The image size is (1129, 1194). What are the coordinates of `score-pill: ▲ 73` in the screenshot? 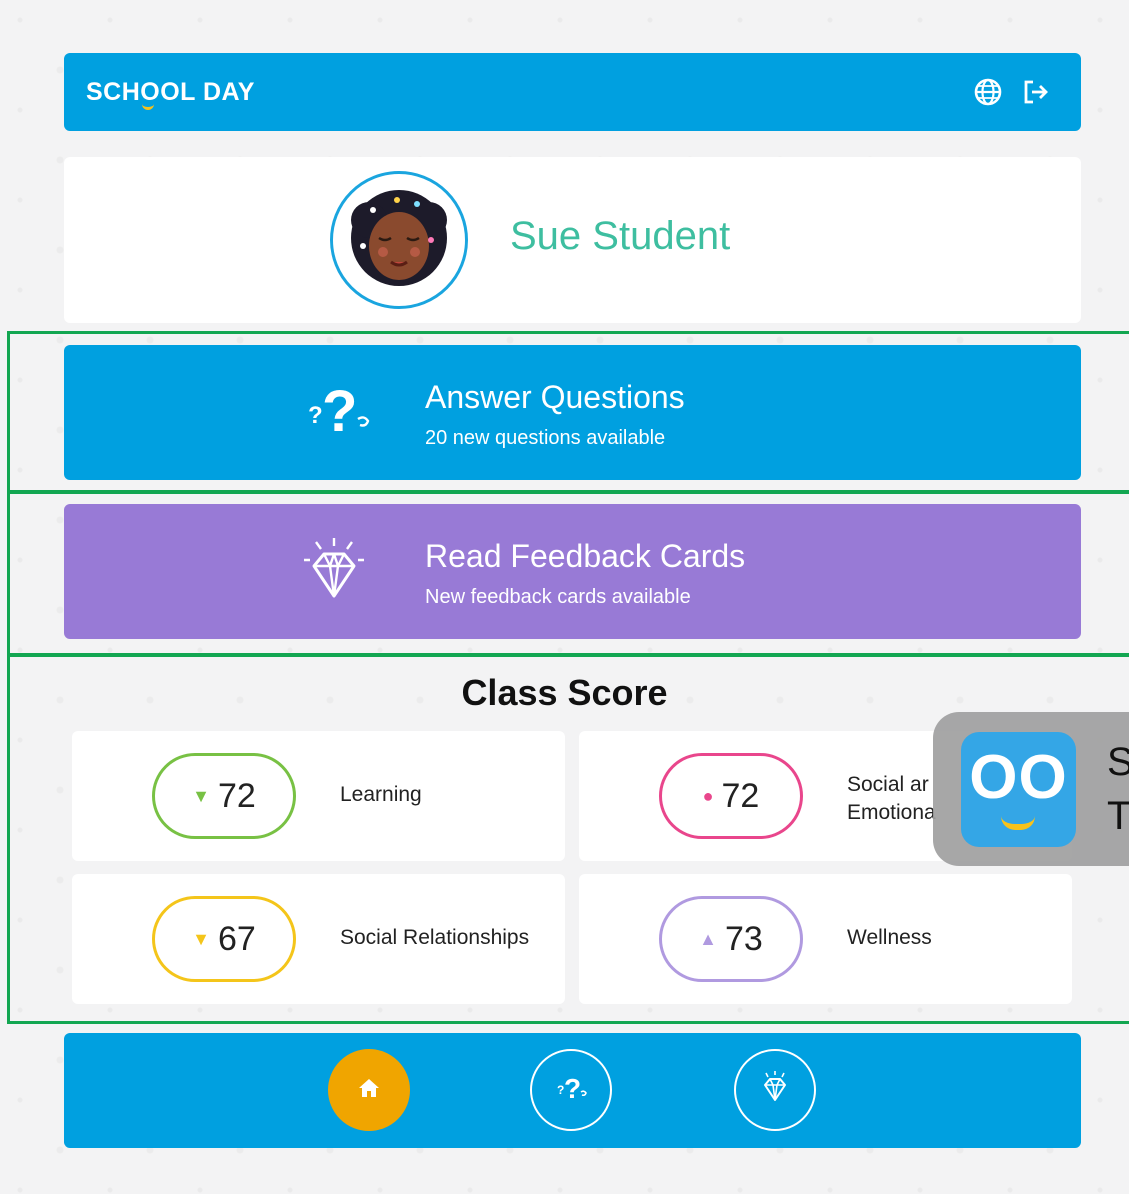 It's located at (731, 939).